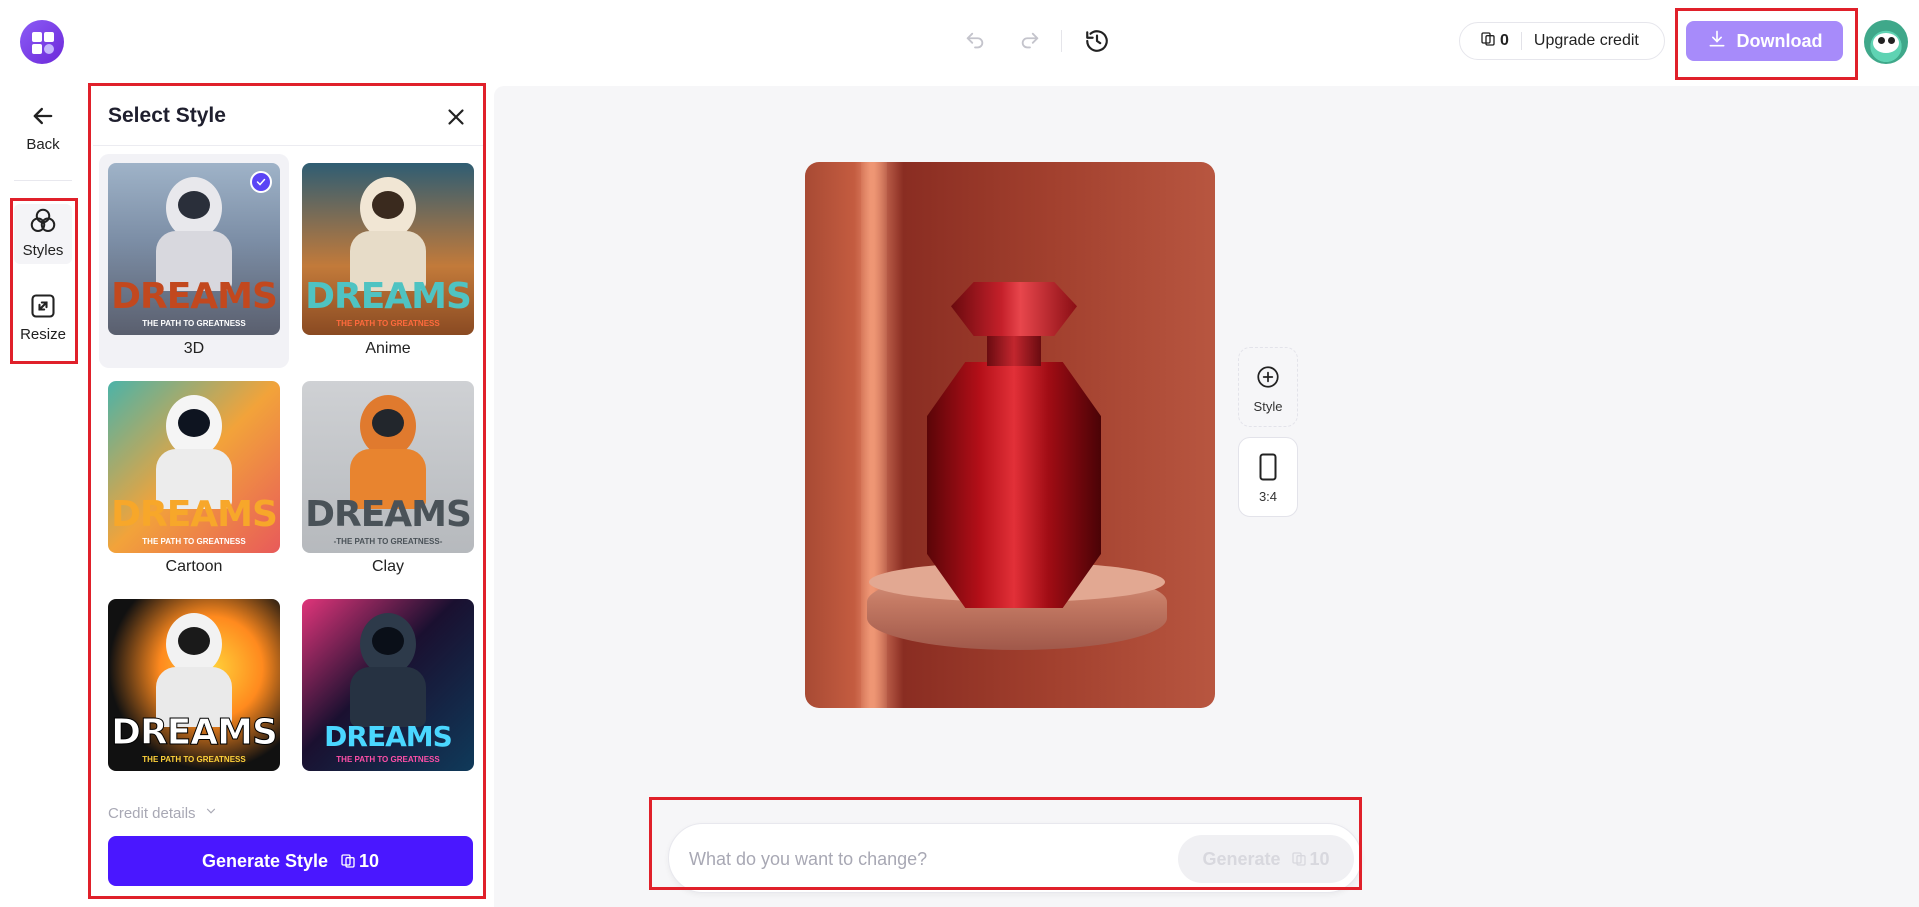 Image resolution: width=1919 pixels, height=907 pixels. What do you see at coordinates (1030, 41) in the screenshot?
I see `redo-icon` at bounding box center [1030, 41].